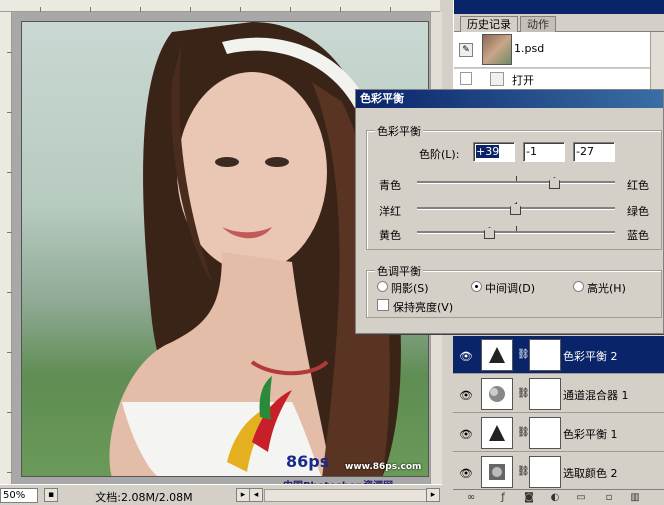 The width and height of the screenshot is (664, 505). I want to click on checkbox-label: 保持亮度(V), so click(423, 307).